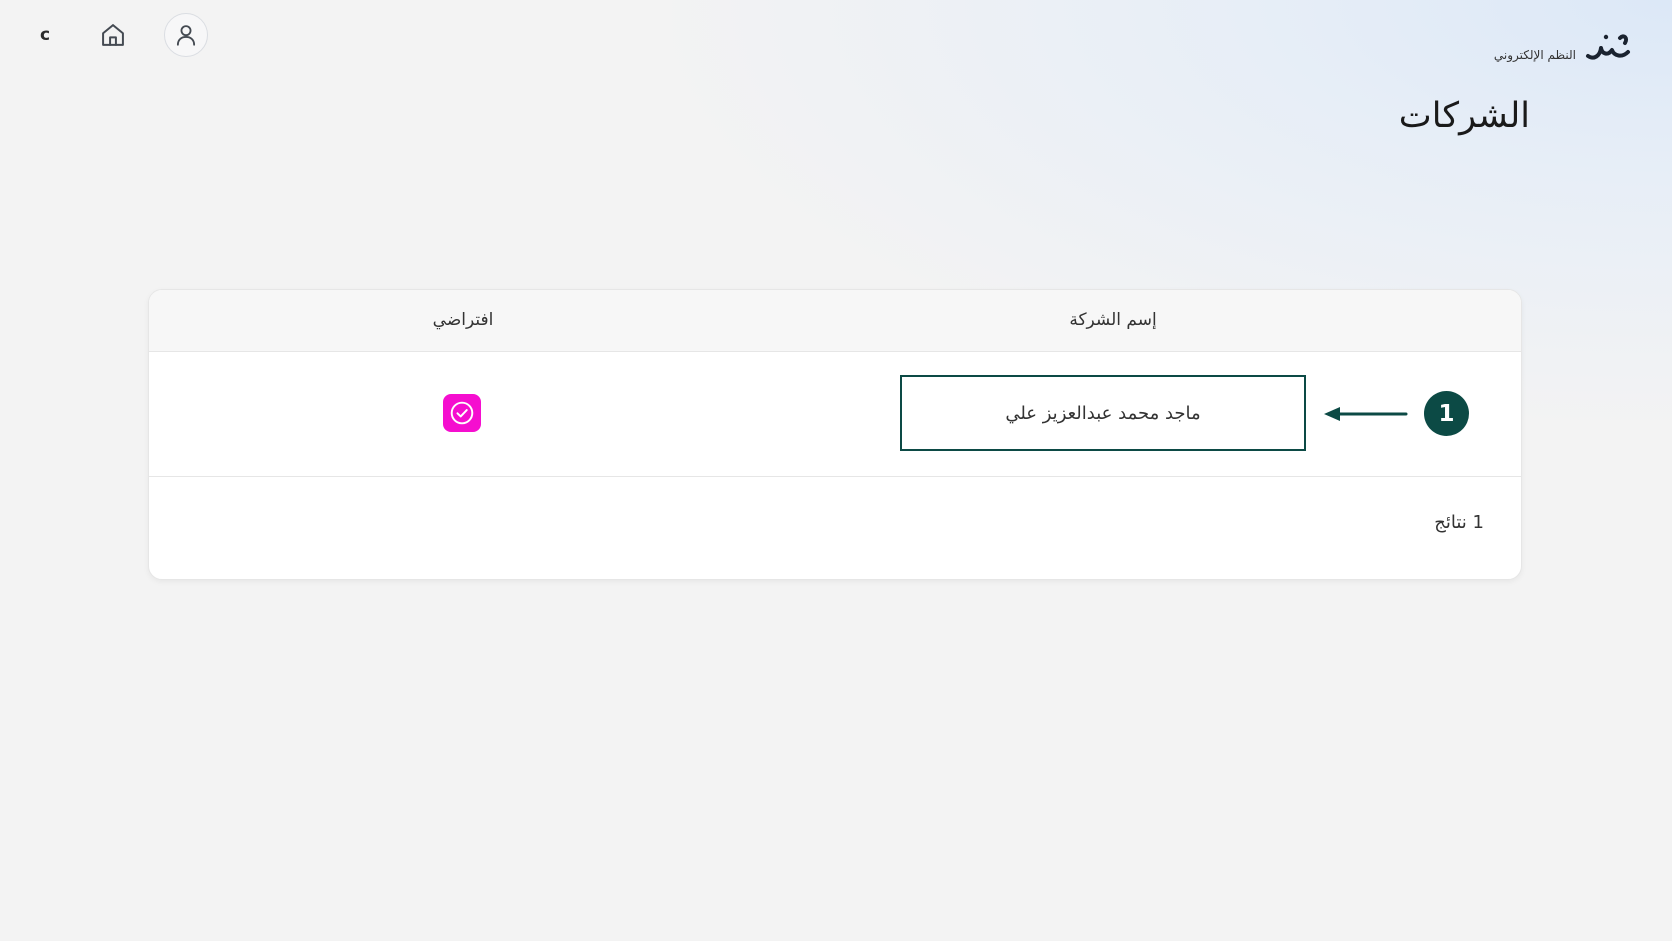 The height and width of the screenshot is (941, 1672). I want to click on brand-logo-text: النظم الإلكتروني, so click(1534, 55).